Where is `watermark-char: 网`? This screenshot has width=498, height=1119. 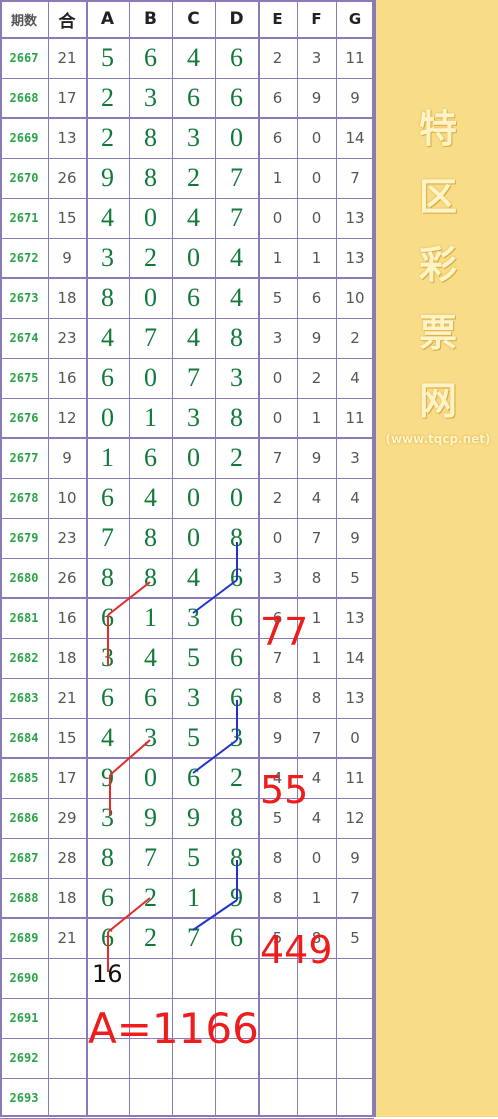 watermark-char: 网 is located at coordinates (437, 401).